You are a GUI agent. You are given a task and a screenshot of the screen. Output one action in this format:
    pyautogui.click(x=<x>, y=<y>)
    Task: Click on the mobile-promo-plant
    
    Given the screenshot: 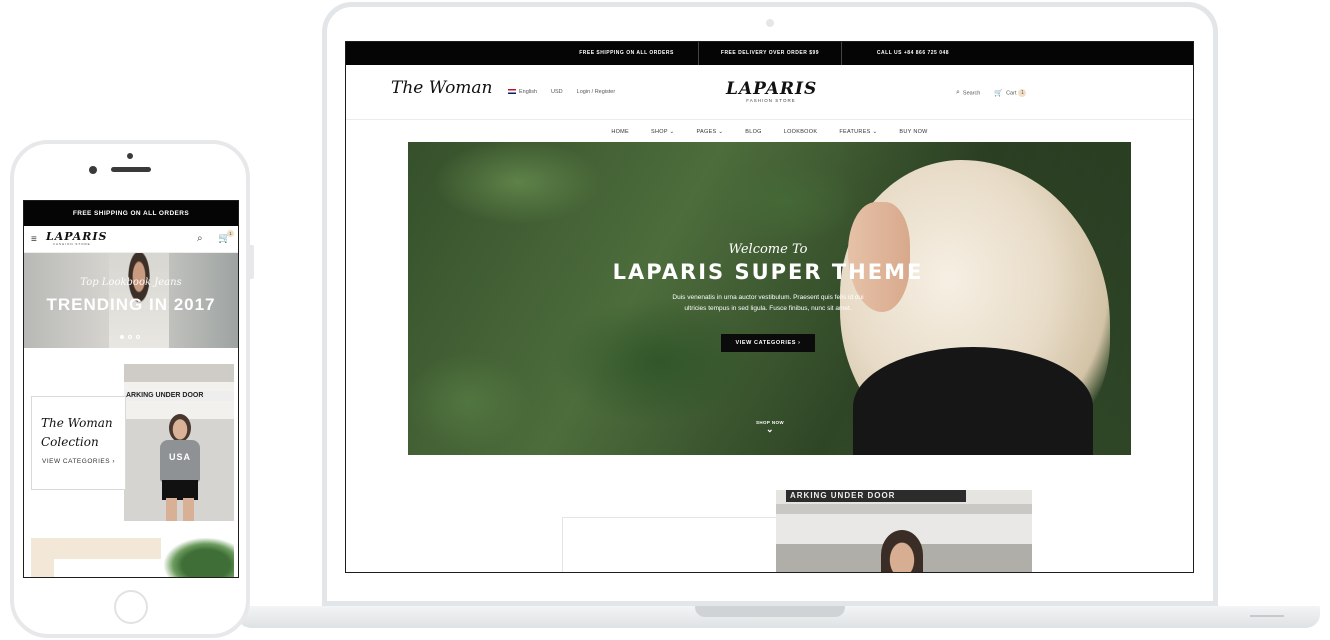 What is the action you would take?
    pyautogui.click(x=199, y=557)
    